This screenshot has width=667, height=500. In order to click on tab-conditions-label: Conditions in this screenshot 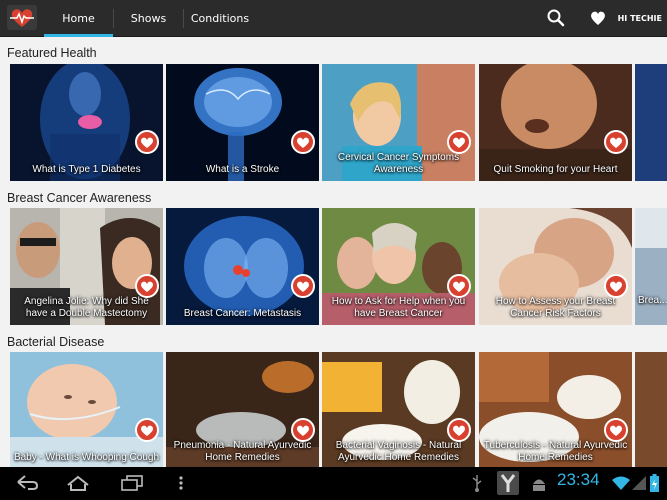, I will do `click(220, 18)`.